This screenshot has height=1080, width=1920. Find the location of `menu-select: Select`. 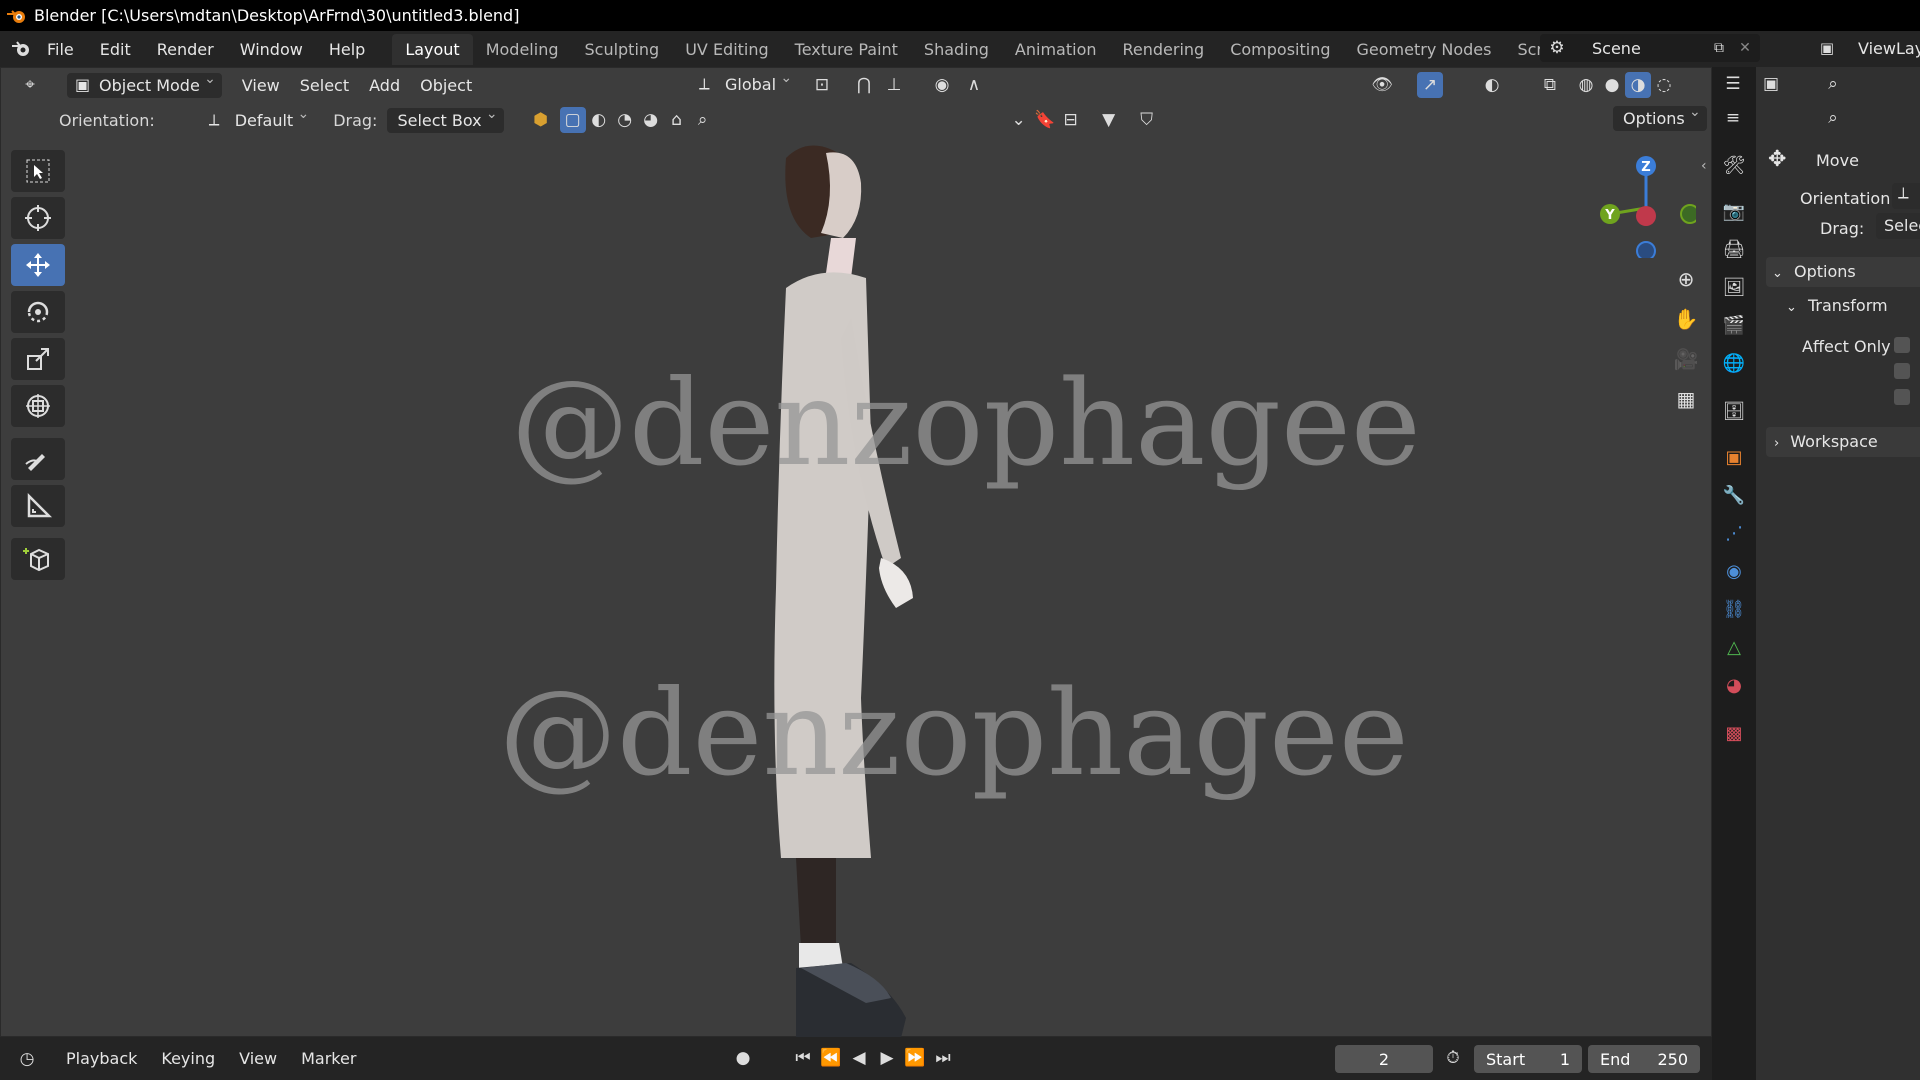

menu-select: Select is located at coordinates (324, 85).